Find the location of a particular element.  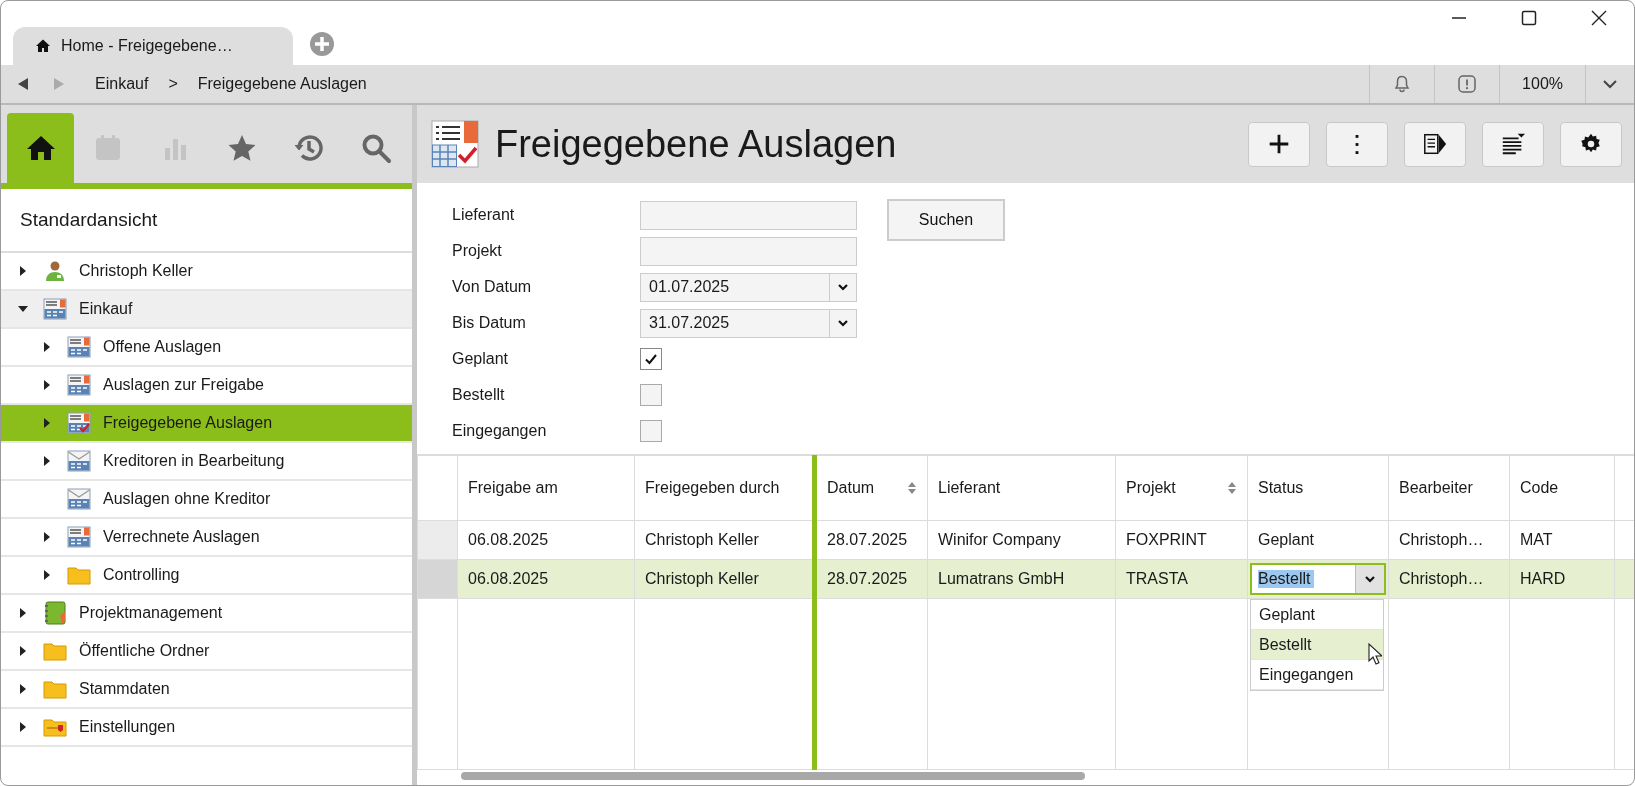

field-label: Bestellt is located at coordinates (479, 395).